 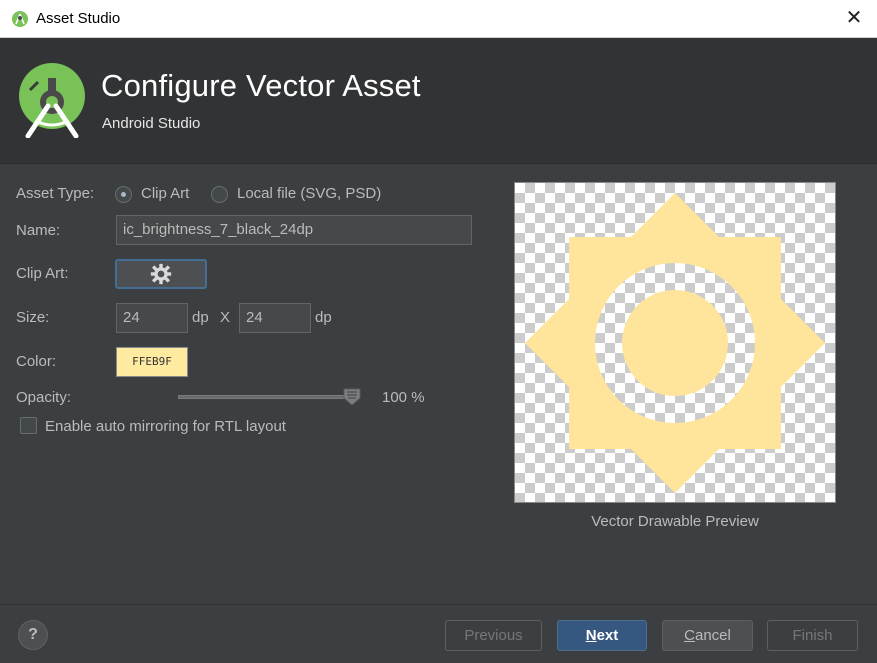 I want to click on rtl-mirroring-label: Enable auto mirroring for RTL layout, so click(x=165, y=426).